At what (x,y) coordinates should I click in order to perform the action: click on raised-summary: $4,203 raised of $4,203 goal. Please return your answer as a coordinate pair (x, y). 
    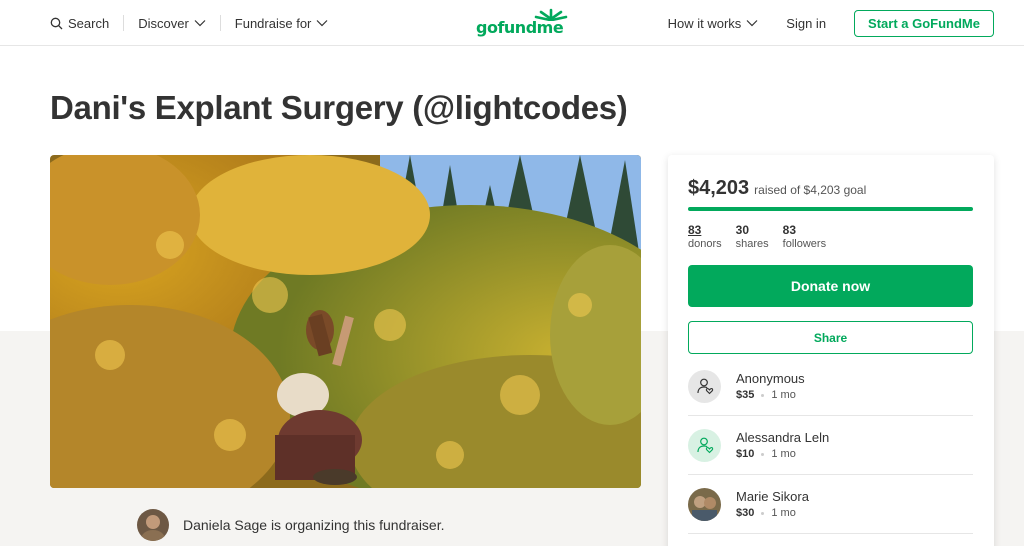
    Looking at the image, I should click on (777, 188).